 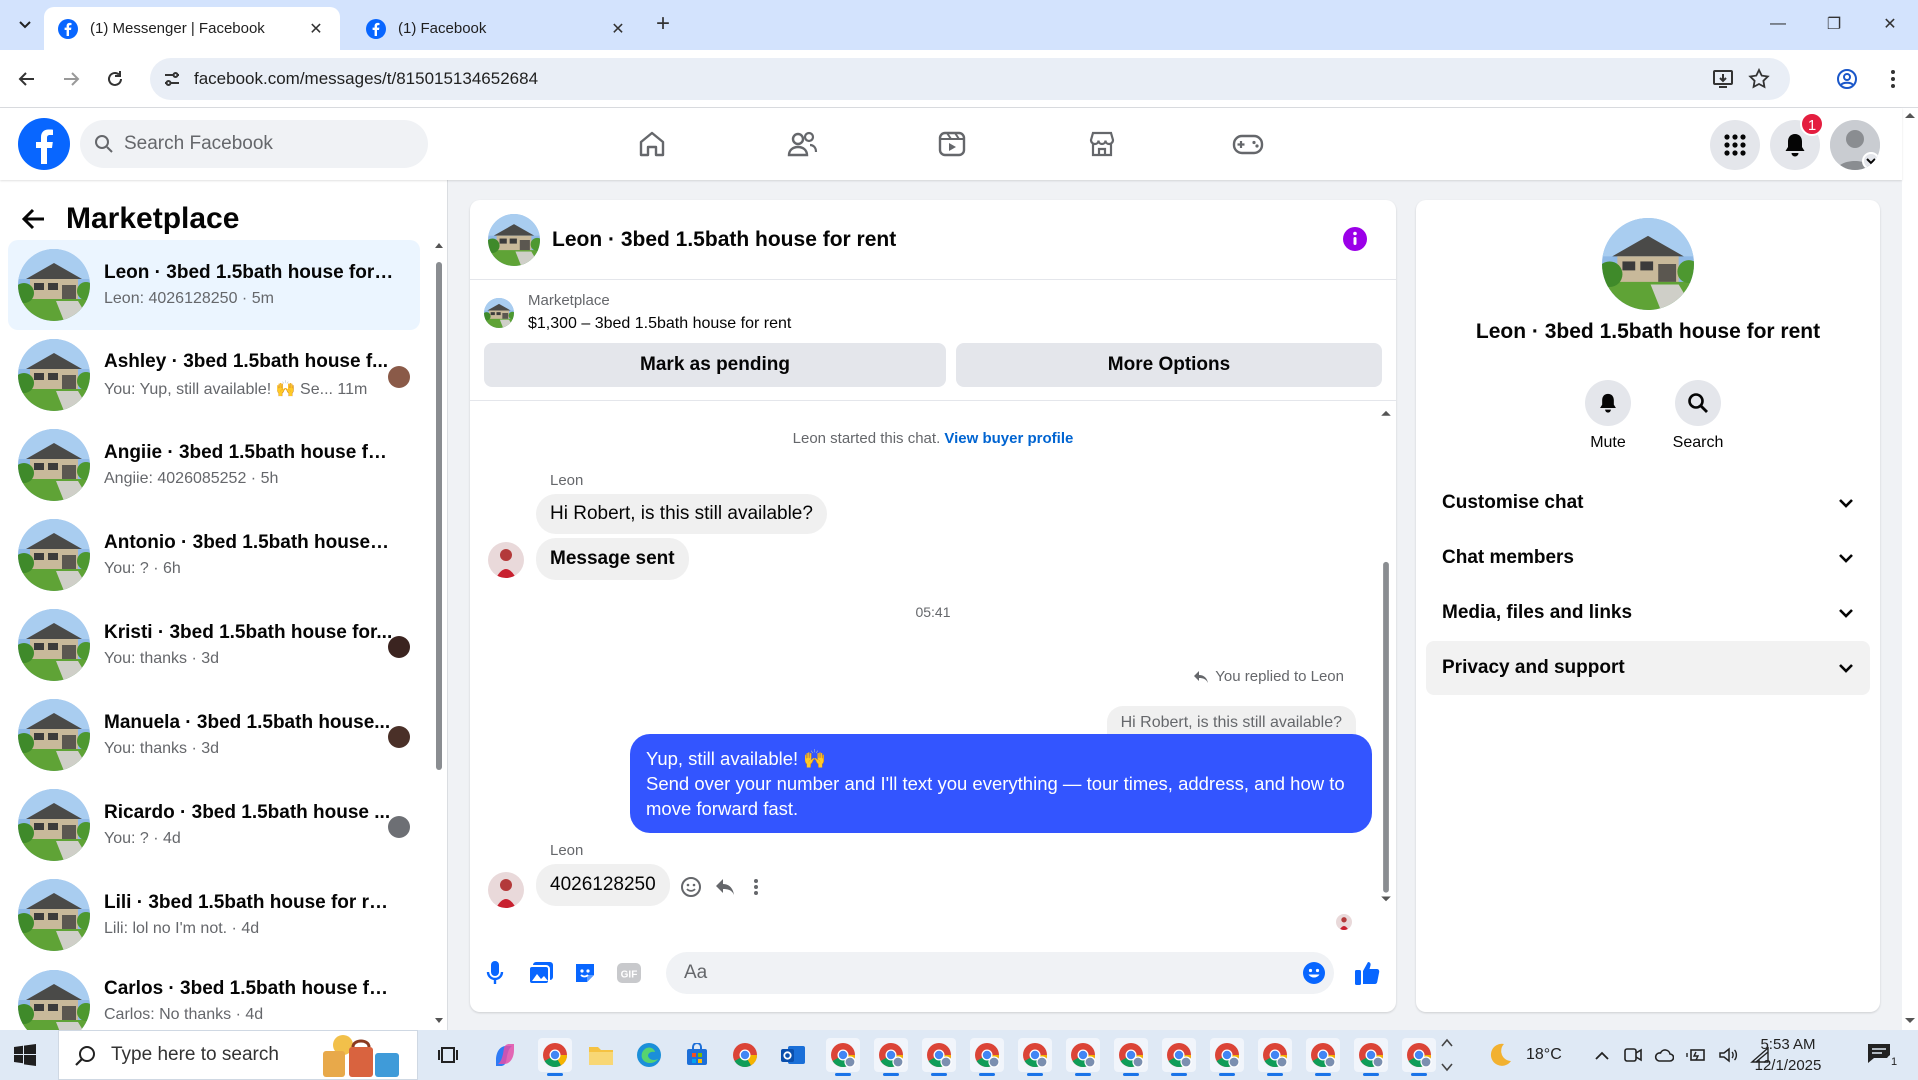 I want to click on page-scrollbar, so click(x=1910, y=569).